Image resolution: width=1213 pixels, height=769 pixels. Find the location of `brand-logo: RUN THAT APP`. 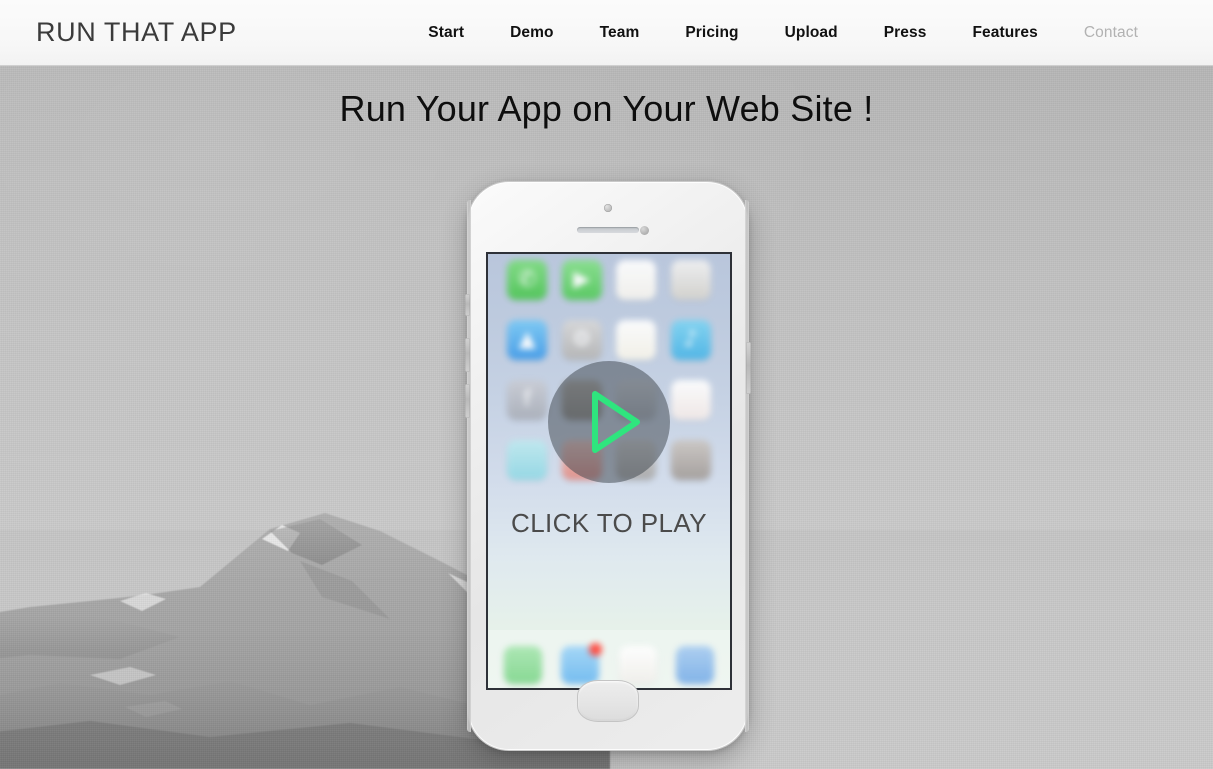

brand-logo: RUN THAT APP is located at coordinates (136, 32).